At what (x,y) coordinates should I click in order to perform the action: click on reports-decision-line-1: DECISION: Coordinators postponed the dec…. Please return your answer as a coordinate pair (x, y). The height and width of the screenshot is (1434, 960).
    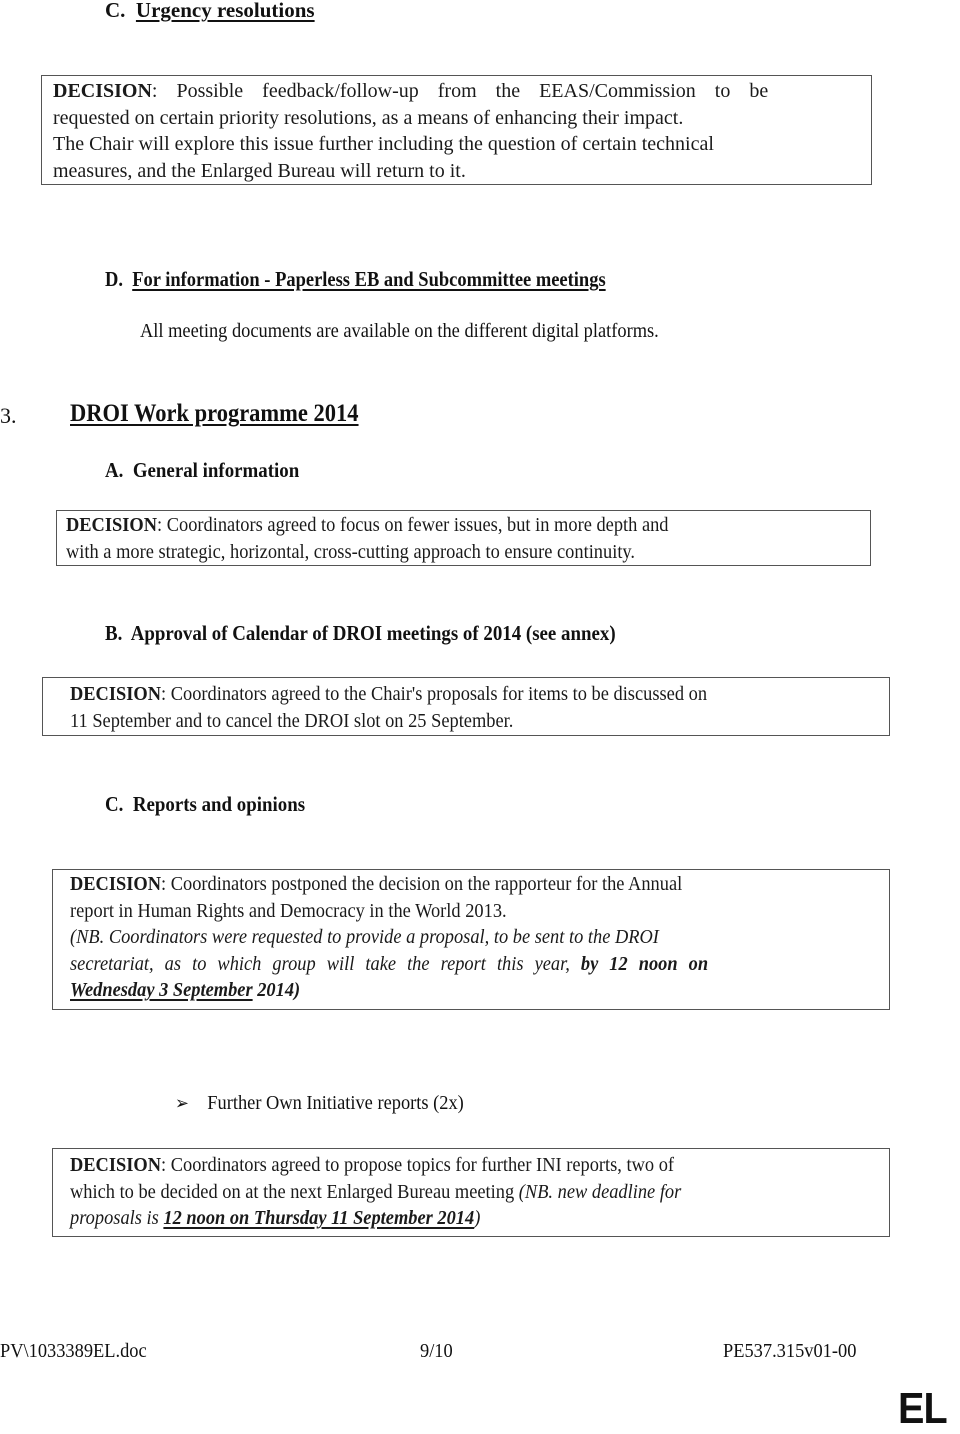
    Looking at the image, I should click on (376, 884).